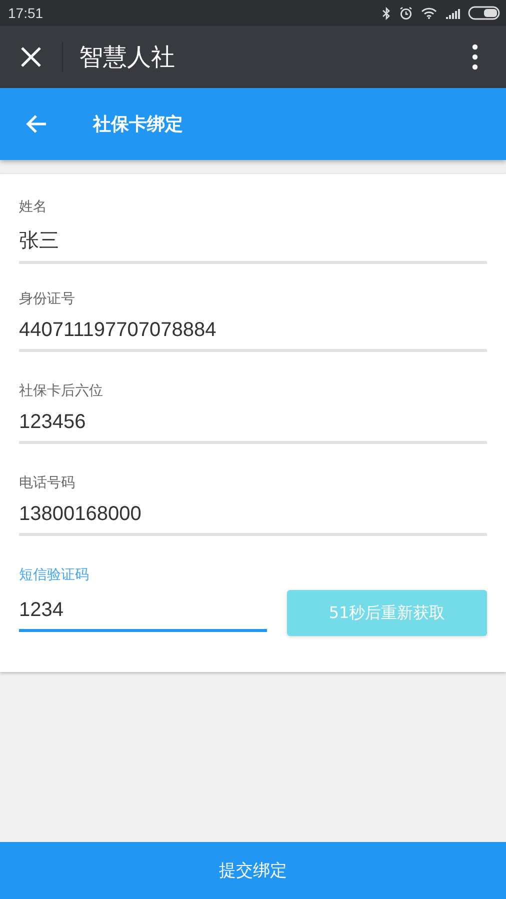 The width and height of the screenshot is (506, 899). What do you see at coordinates (429, 13) in the screenshot?
I see `wifi-icon` at bounding box center [429, 13].